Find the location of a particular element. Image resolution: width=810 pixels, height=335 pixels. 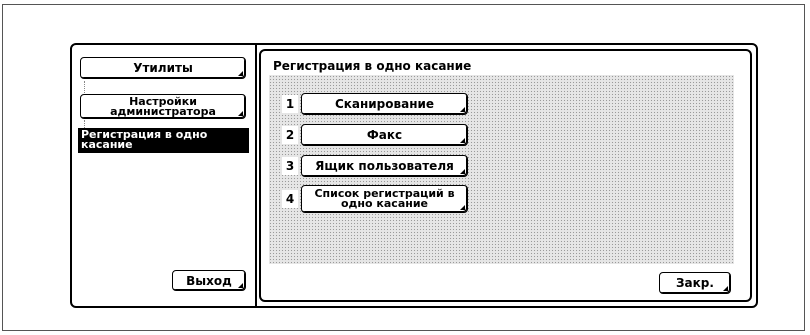

item-number-1: 1 is located at coordinates (290, 104).